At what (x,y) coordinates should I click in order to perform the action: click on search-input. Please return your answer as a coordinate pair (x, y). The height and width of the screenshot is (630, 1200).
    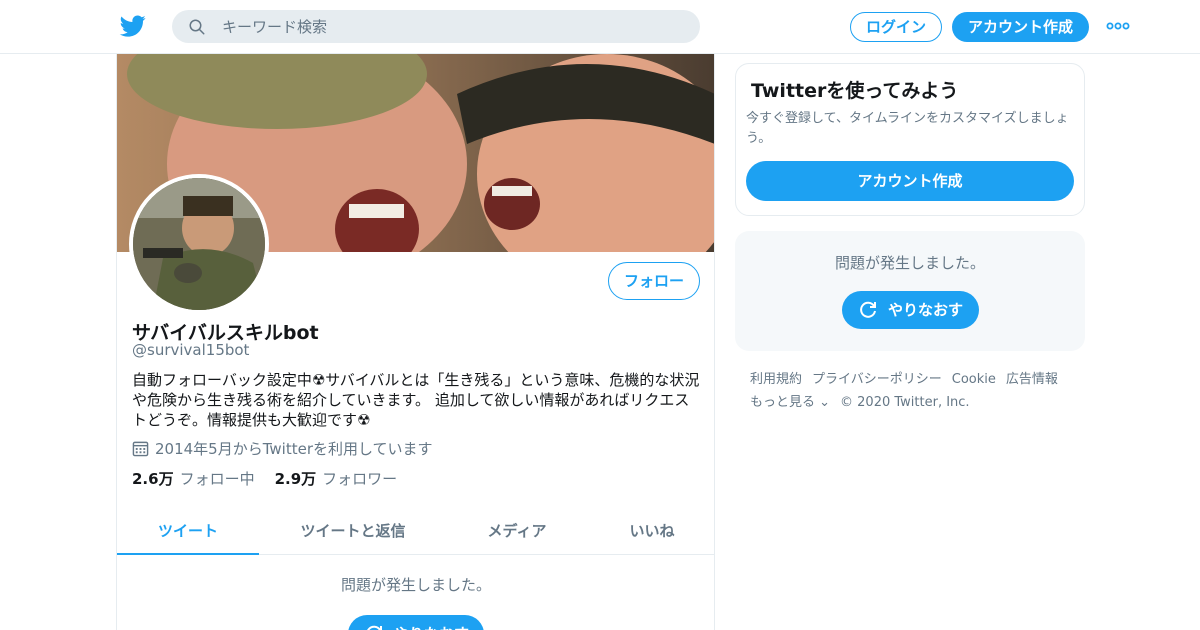
    Looking at the image, I should click on (452, 26).